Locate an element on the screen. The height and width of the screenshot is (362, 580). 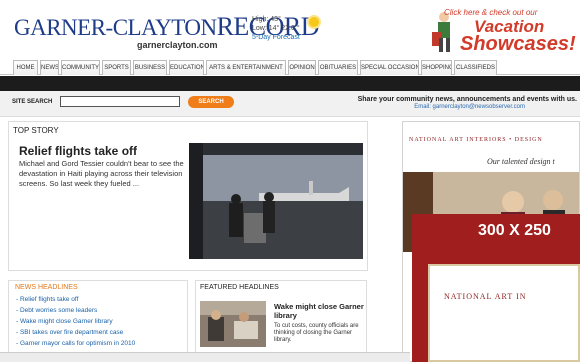
nav-tab-business: BUSINESS is located at coordinates (150, 67).